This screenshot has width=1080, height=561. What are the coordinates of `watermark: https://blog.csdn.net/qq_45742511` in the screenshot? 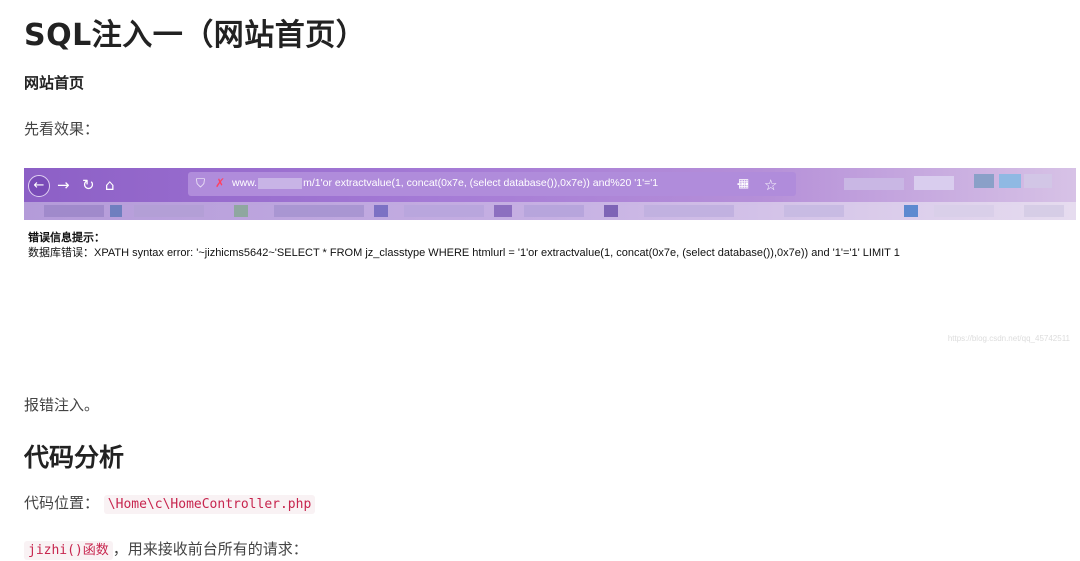 It's located at (1008, 338).